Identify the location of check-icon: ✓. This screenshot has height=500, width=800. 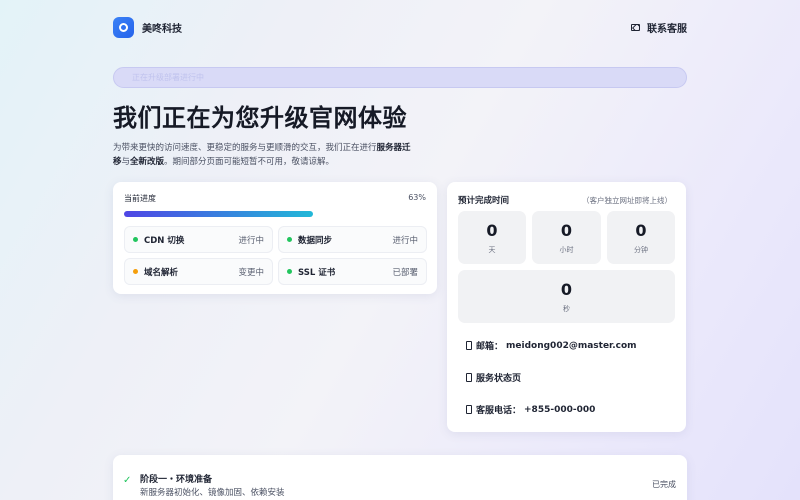
(127, 480).